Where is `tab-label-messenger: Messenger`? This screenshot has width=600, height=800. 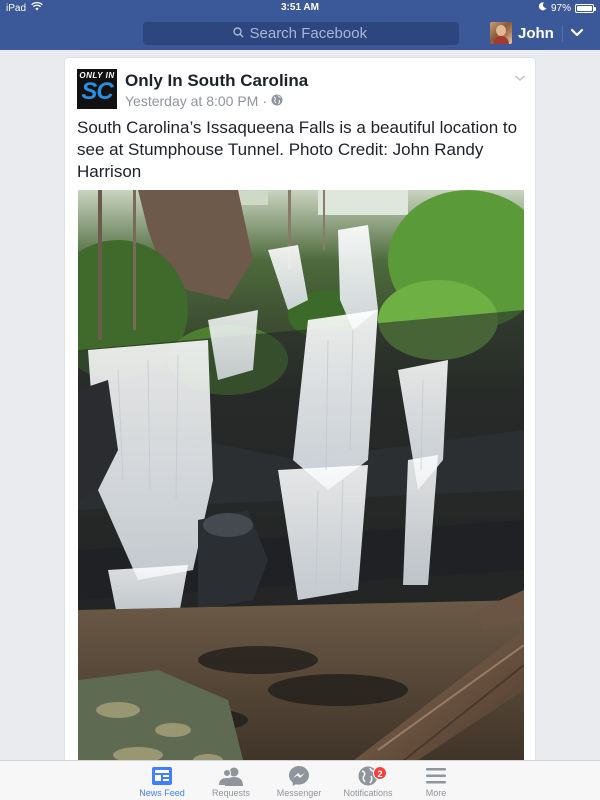 tab-label-messenger: Messenger is located at coordinates (299, 793).